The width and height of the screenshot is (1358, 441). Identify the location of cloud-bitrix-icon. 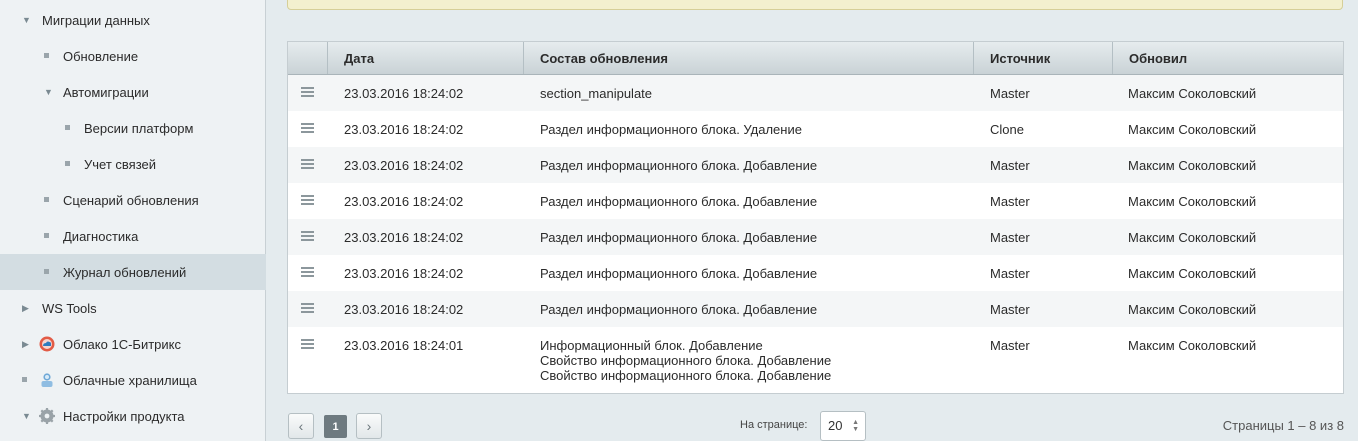
(47, 344).